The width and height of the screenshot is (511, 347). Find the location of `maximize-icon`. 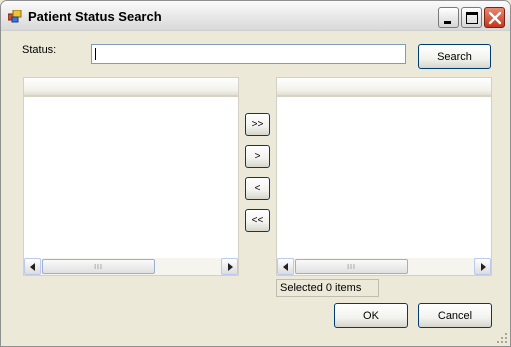

maximize-icon is located at coordinates (472, 18).